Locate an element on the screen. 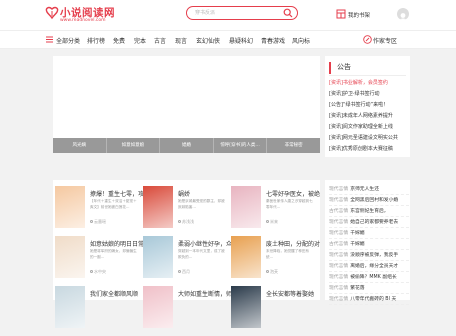 The image size is (456, 336). book-card: 我们家全都顺风顺 is located at coordinates (99, 311).